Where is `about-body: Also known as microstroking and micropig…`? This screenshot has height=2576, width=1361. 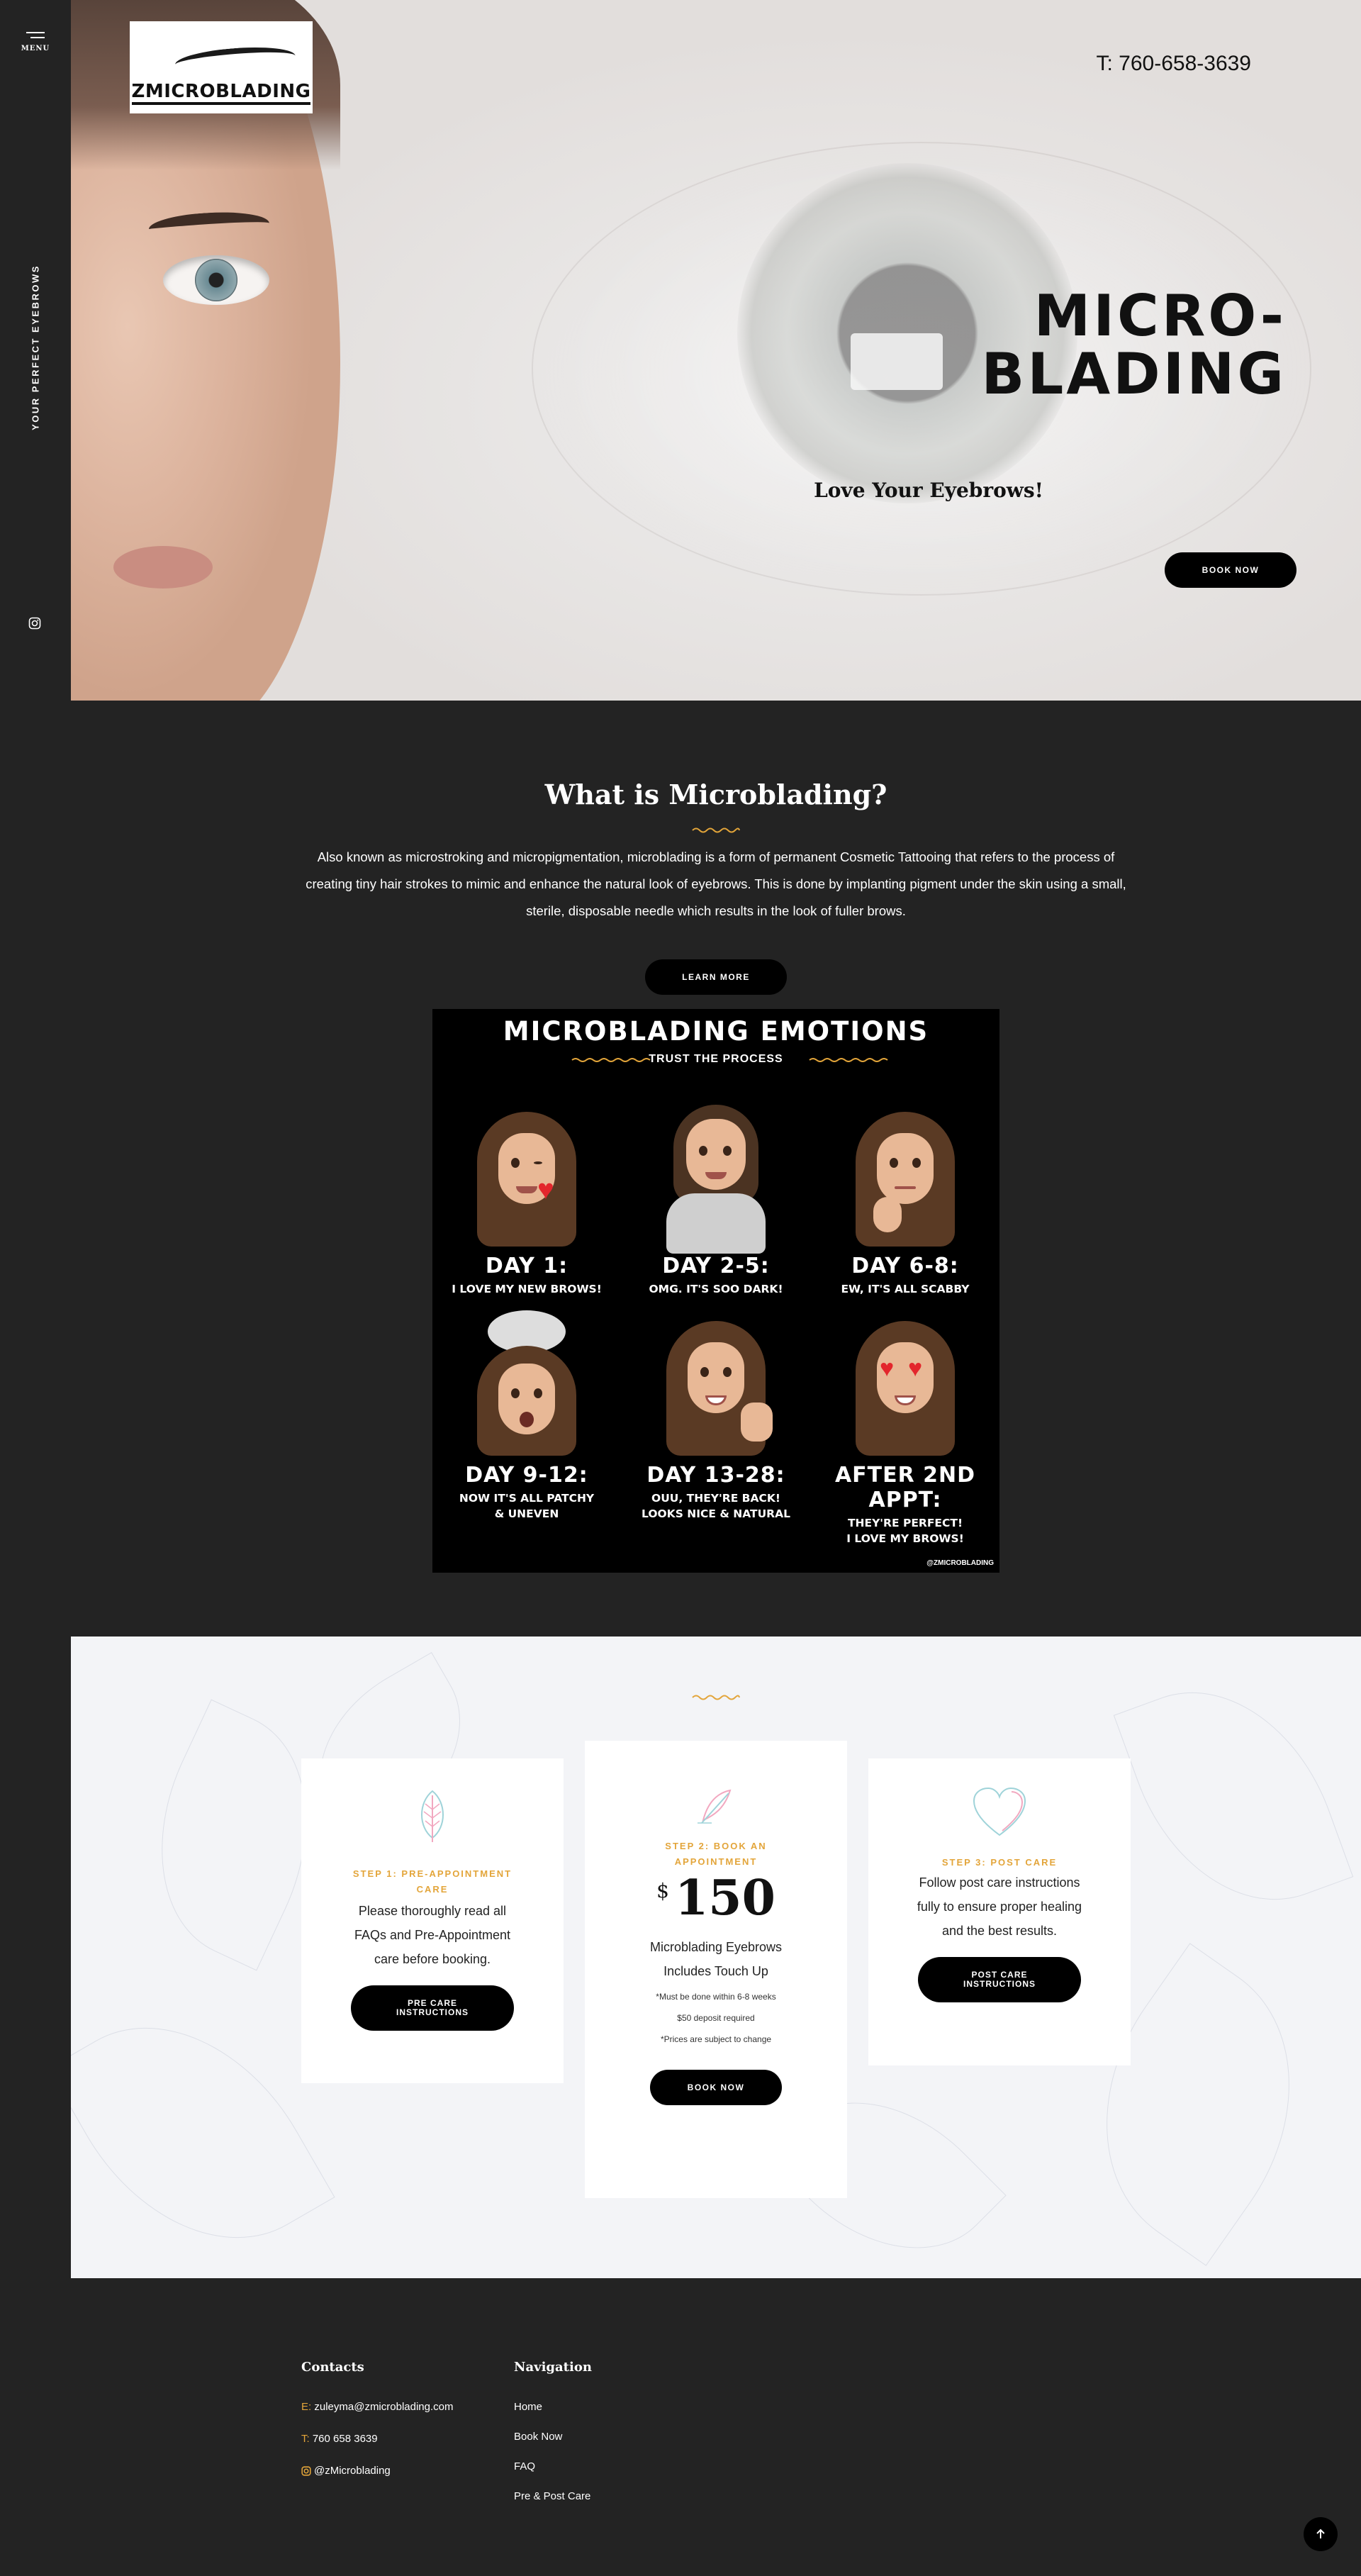 about-body: Also known as microstroking and micropig… is located at coordinates (716, 883).